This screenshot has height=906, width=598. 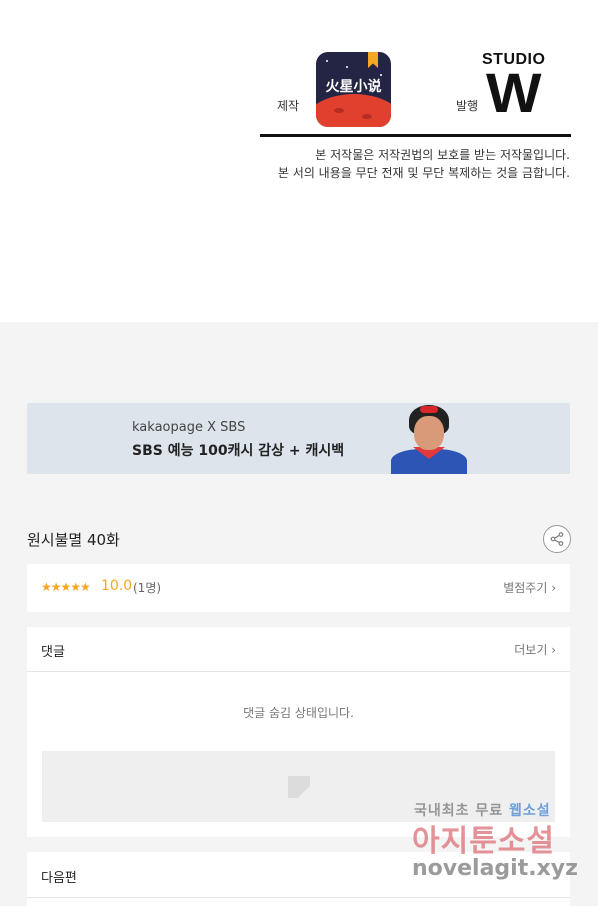 I want to click on site-watermark: 국내최초 무료 웹소설 아지툰소설 novelagit.xyz, so click(x=504, y=848).